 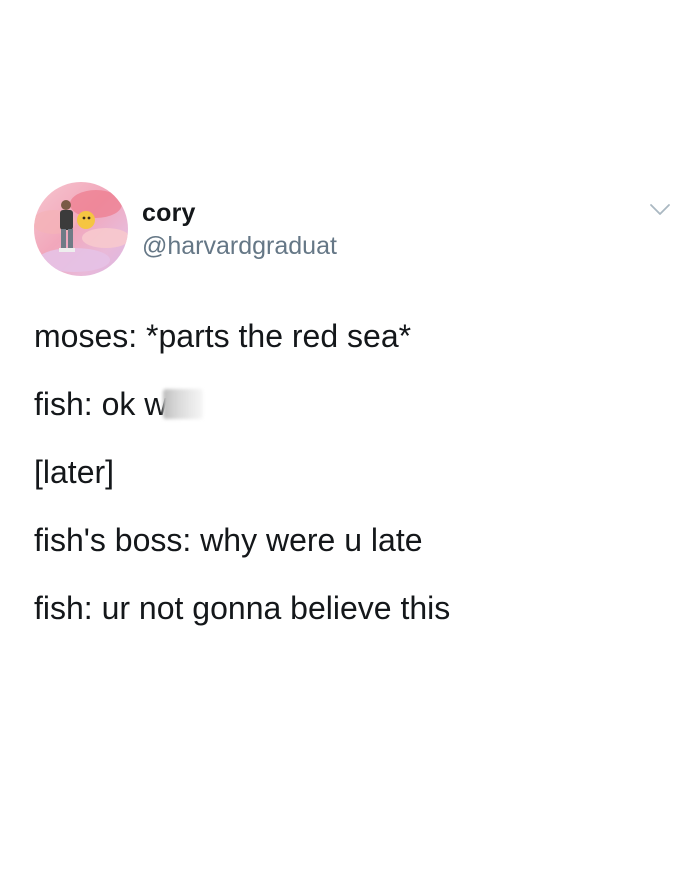 What do you see at coordinates (74, 472) in the screenshot?
I see `tweet-line: [later]` at bounding box center [74, 472].